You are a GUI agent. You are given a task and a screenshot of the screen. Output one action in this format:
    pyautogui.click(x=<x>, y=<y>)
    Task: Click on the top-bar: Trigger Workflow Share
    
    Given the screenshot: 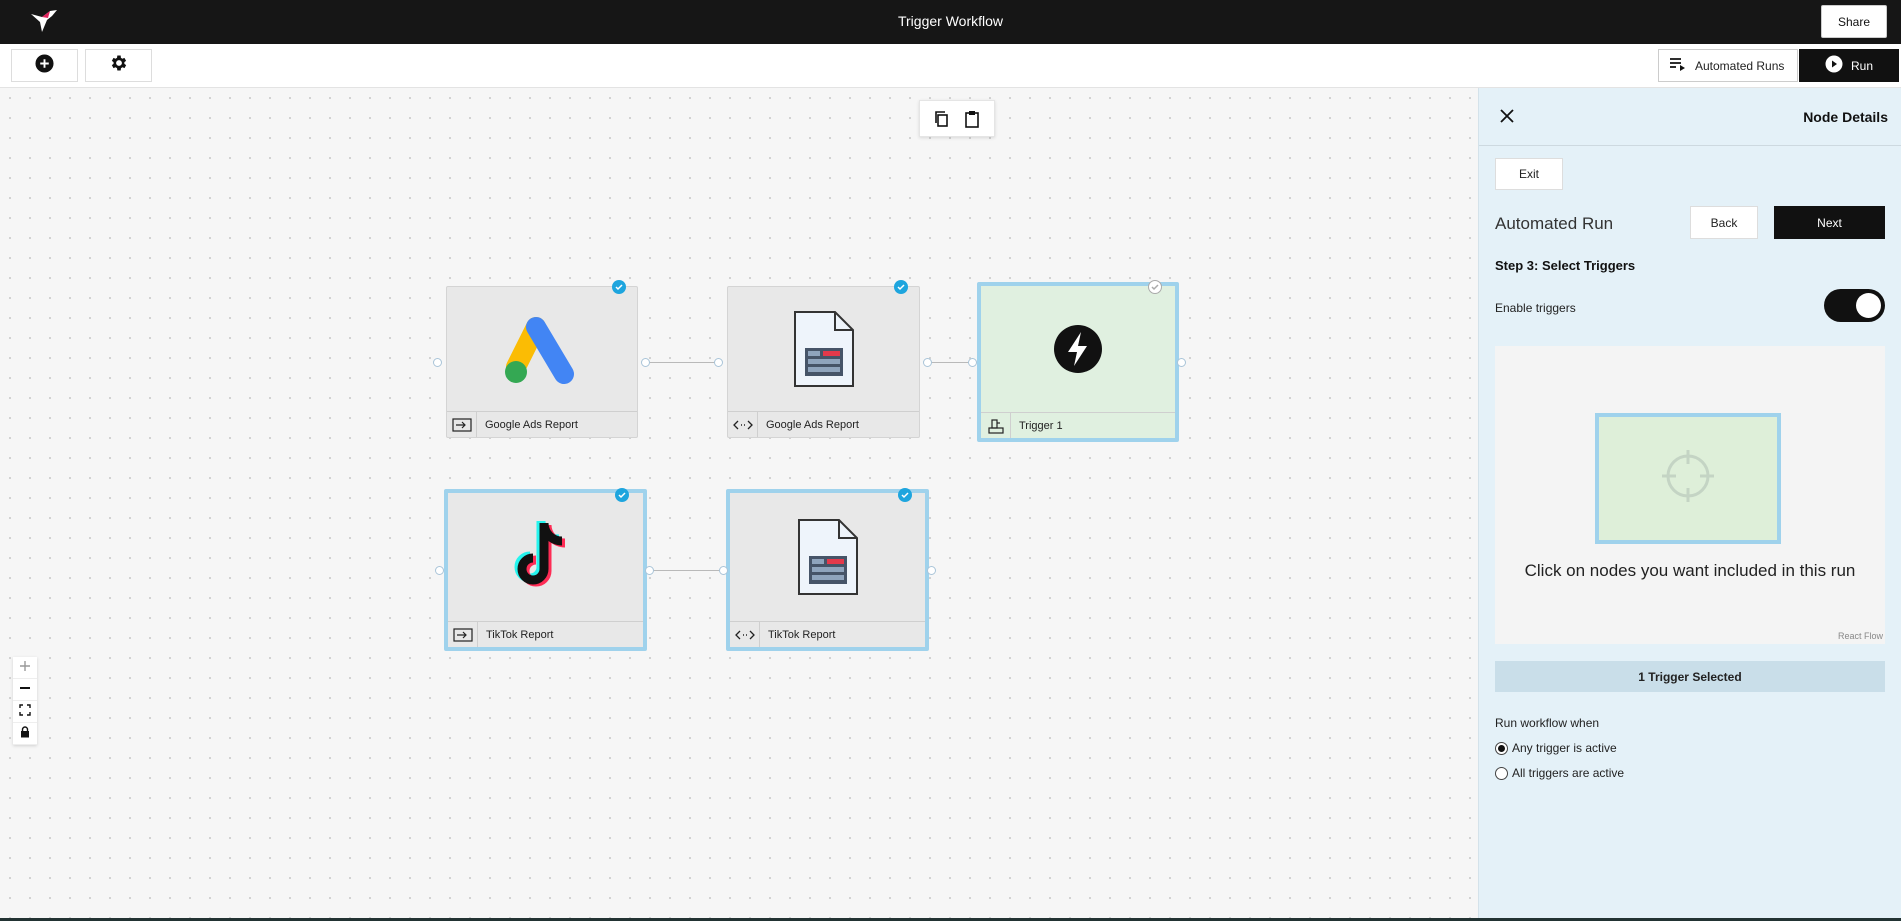 What is the action you would take?
    pyautogui.click(x=950, y=22)
    